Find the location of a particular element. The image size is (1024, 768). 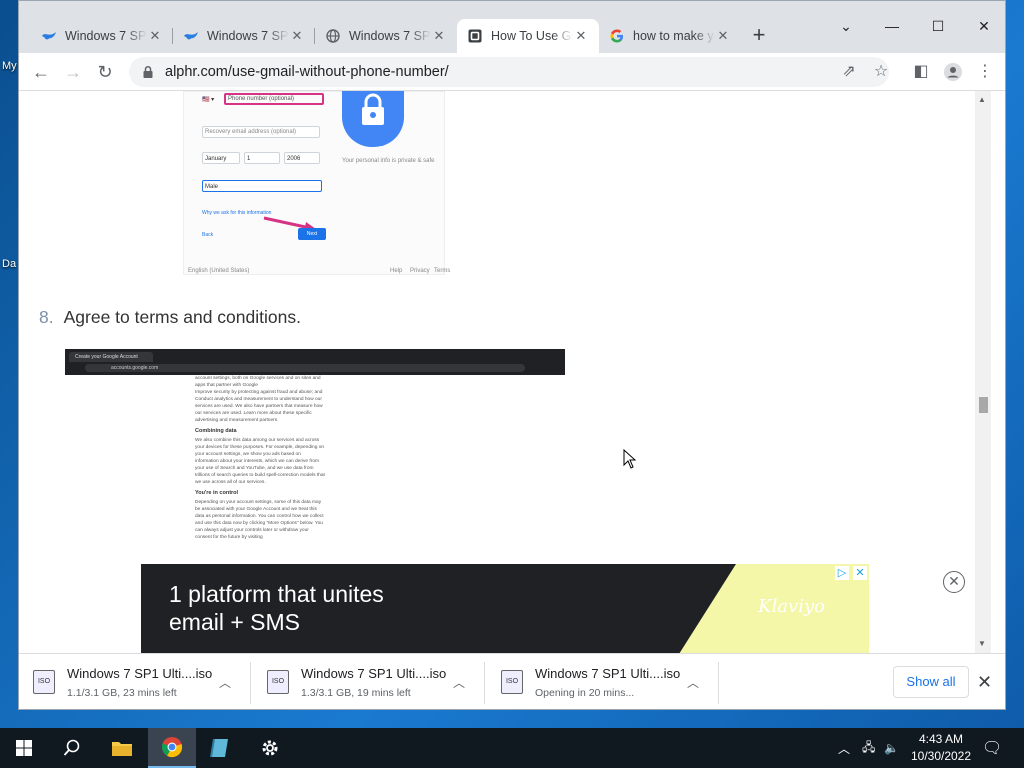

language-select: English (United States) is located at coordinates (219, 271).